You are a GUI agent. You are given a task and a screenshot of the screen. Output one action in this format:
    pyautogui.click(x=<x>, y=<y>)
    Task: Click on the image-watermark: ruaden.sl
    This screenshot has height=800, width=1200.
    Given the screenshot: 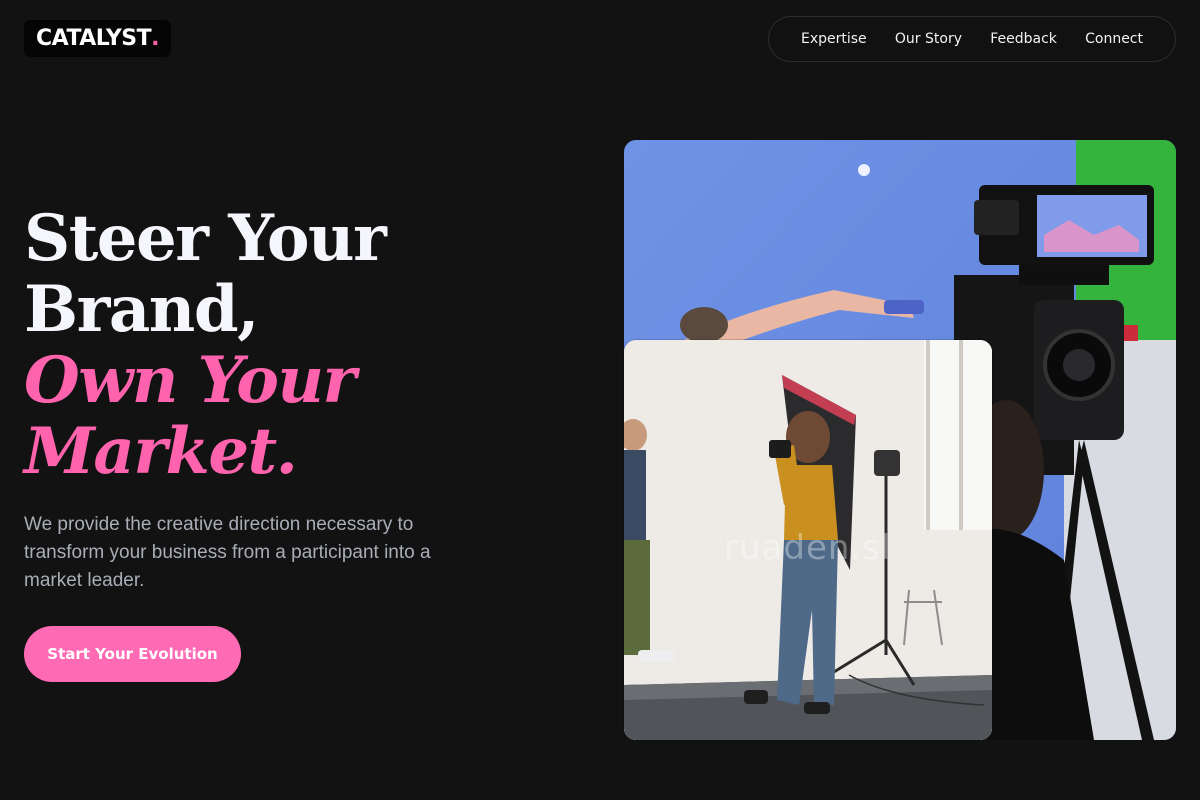 What is the action you would take?
    pyautogui.click(x=808, y=548)
    